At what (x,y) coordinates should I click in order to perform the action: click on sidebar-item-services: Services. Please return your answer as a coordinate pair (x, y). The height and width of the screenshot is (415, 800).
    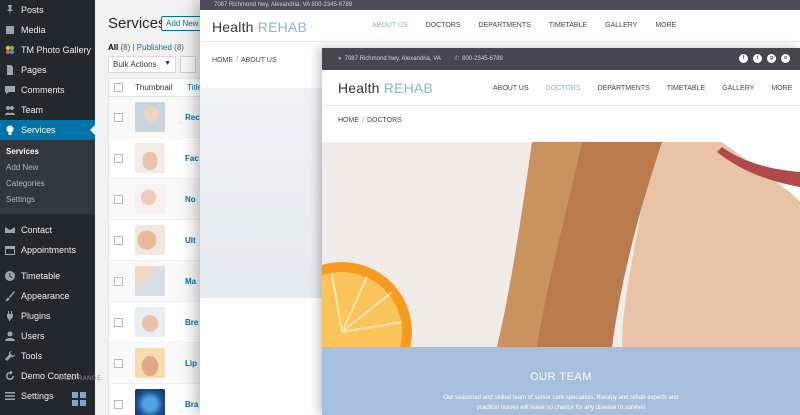
    Looking at the image, I should click on (47, 130).